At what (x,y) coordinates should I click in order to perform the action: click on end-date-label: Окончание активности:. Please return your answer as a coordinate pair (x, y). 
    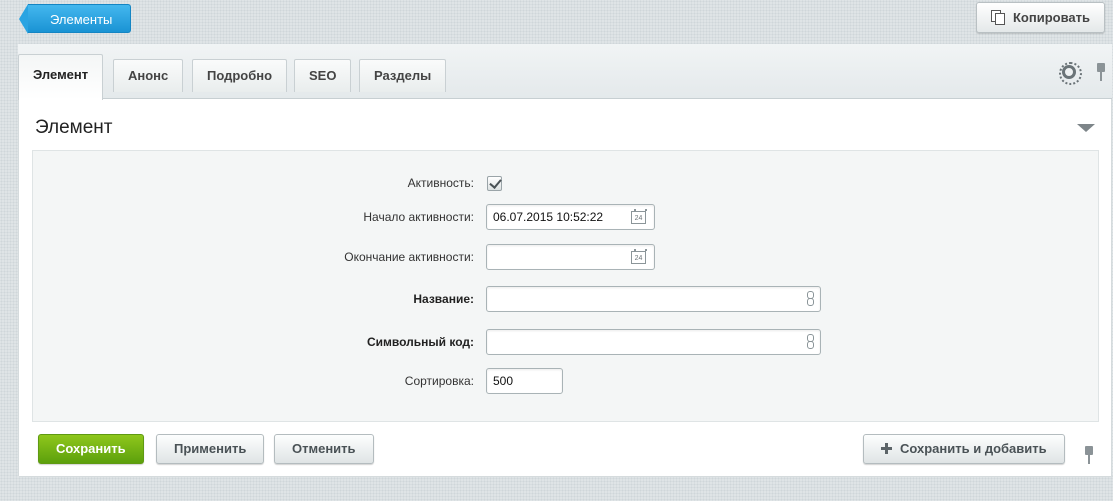
    Looking at the image, I should click on (409, 257).